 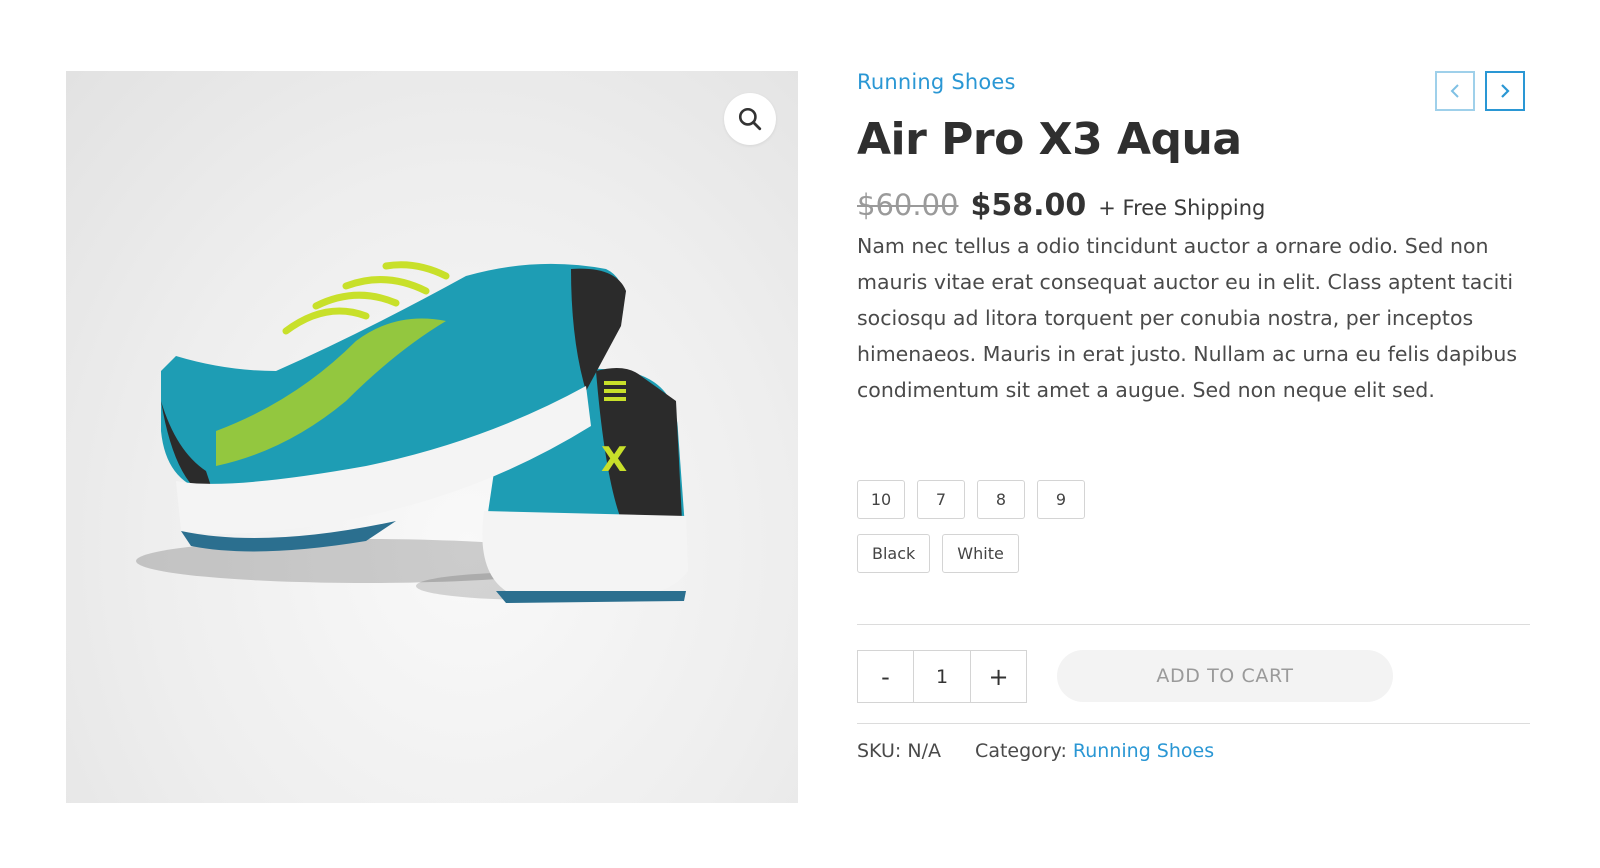 I want to click on chevron-right-icon, so click(x=1505, y=91).